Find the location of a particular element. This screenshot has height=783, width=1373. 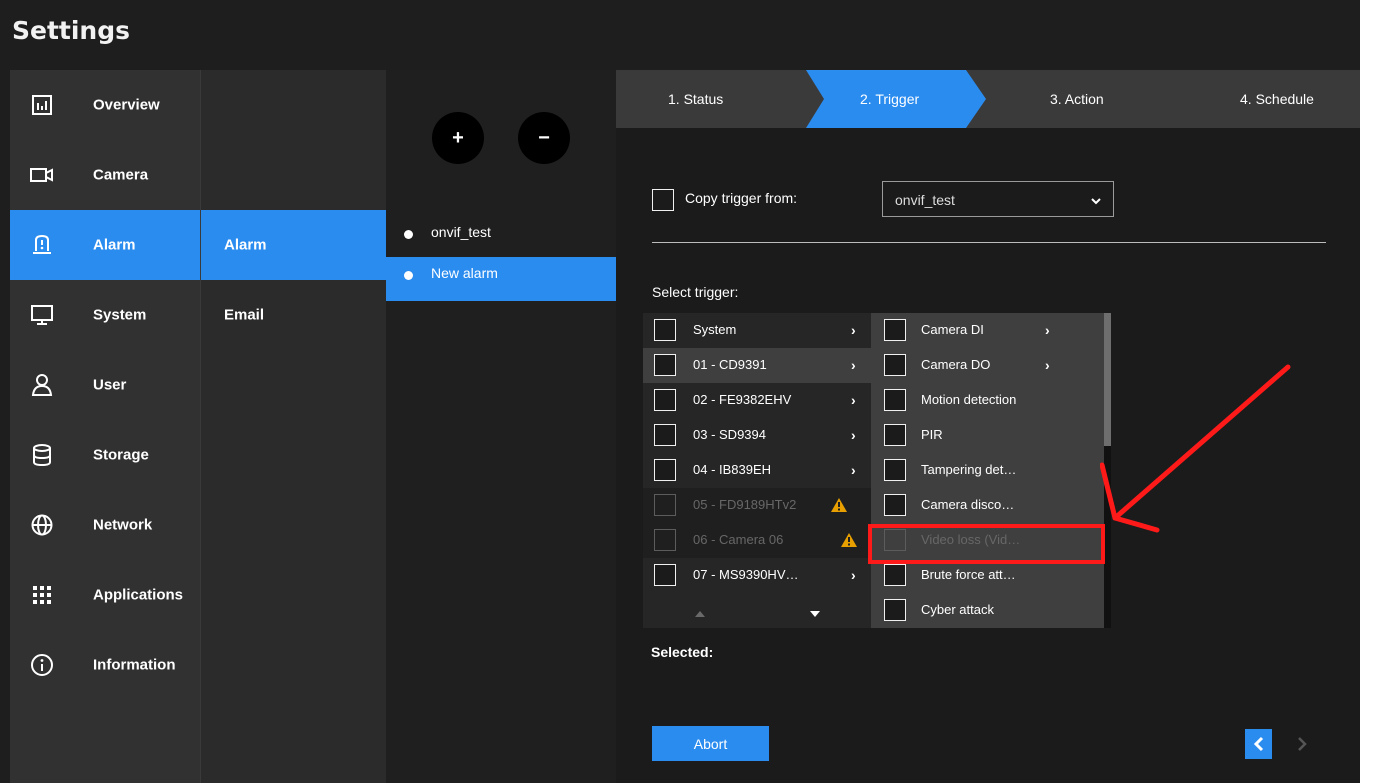

scroll-up-icon is located at coordinates (700, 614).